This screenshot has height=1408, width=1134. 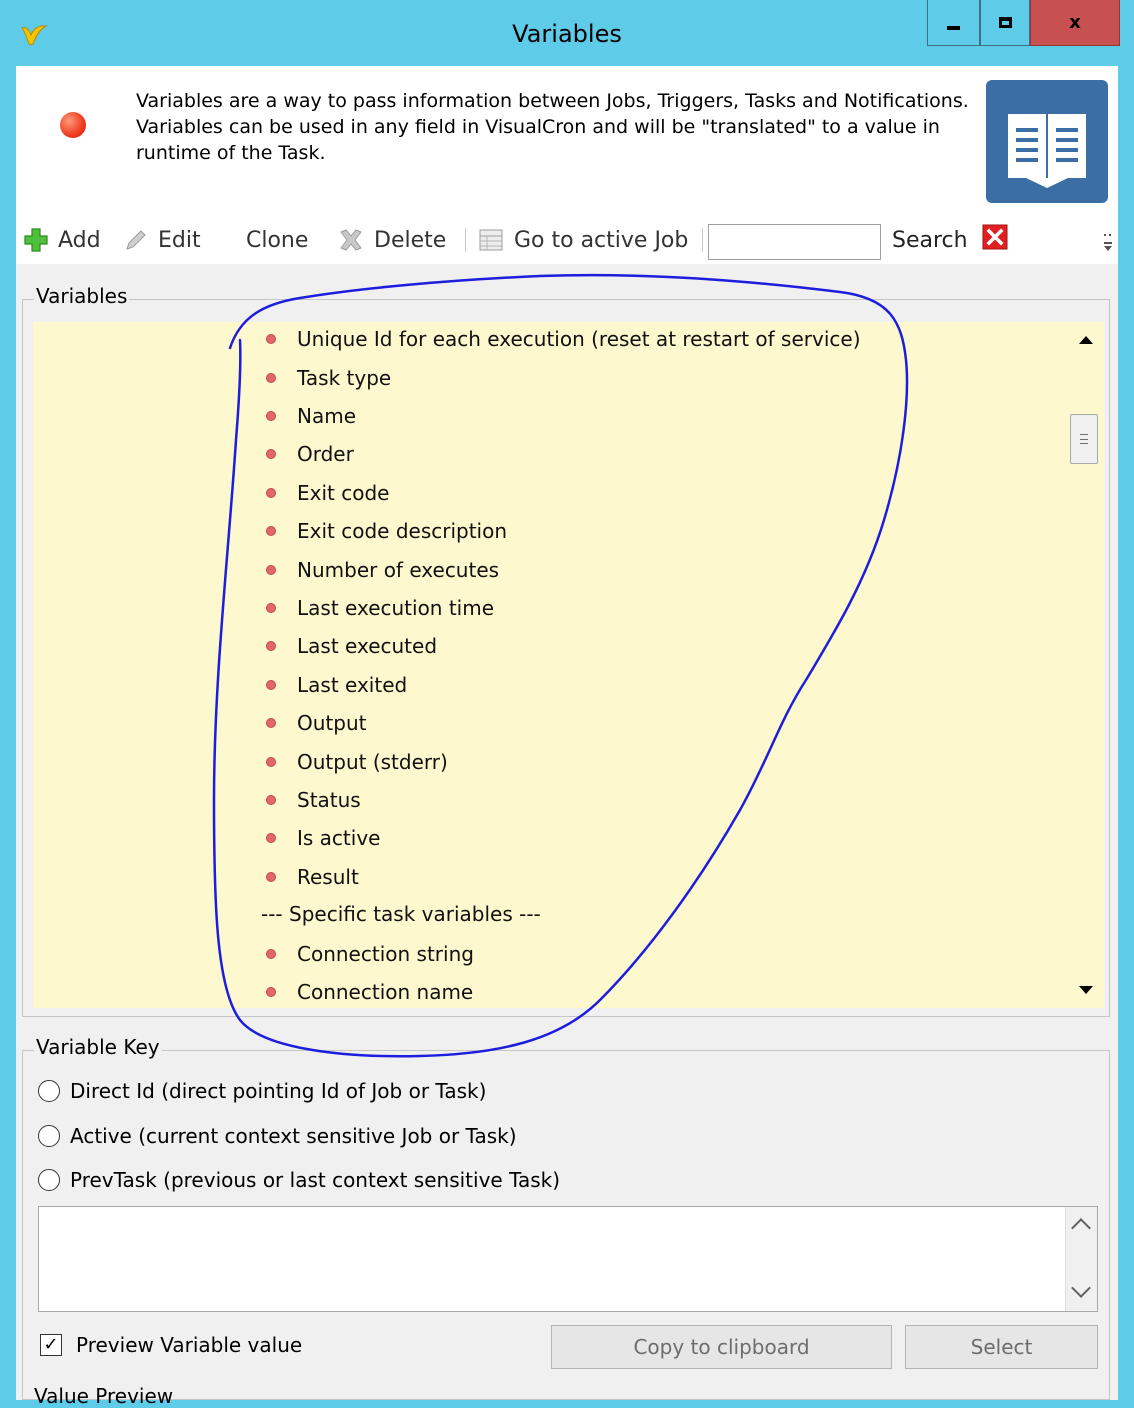 I want to click on variable-textarea, so click(x=568, y=1259).